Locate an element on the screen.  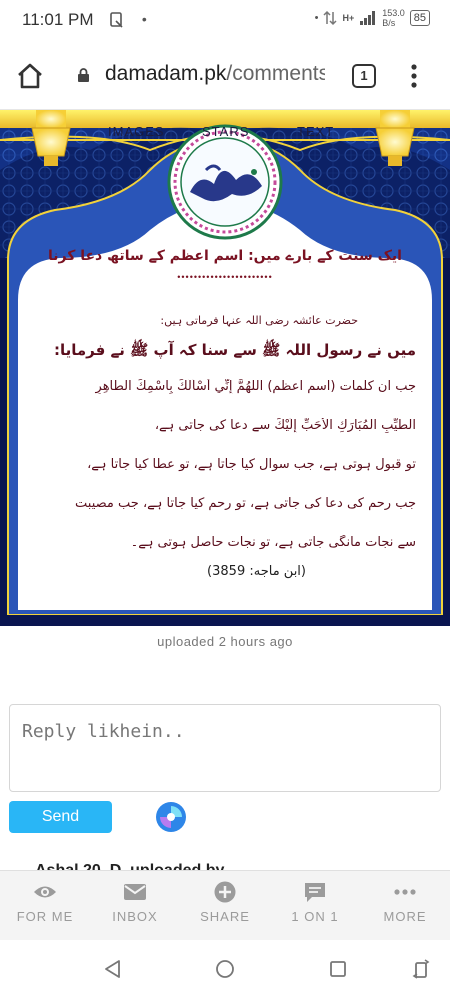
nav-label: INBOX is located at coordinates (135, 916).